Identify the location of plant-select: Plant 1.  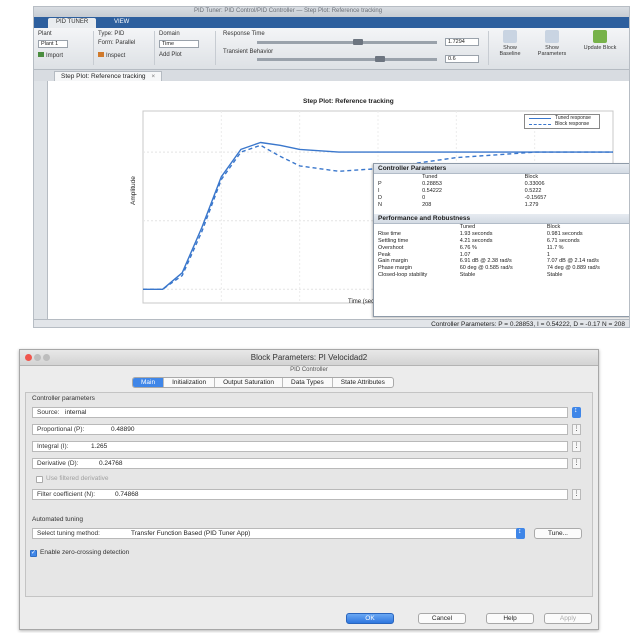
(53, 44).